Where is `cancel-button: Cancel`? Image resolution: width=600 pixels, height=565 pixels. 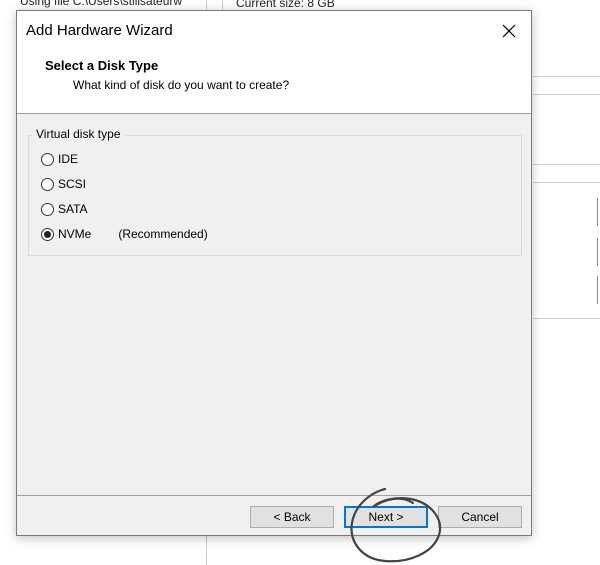 cancel-button: Cancel is located at coordinates (480, 517).